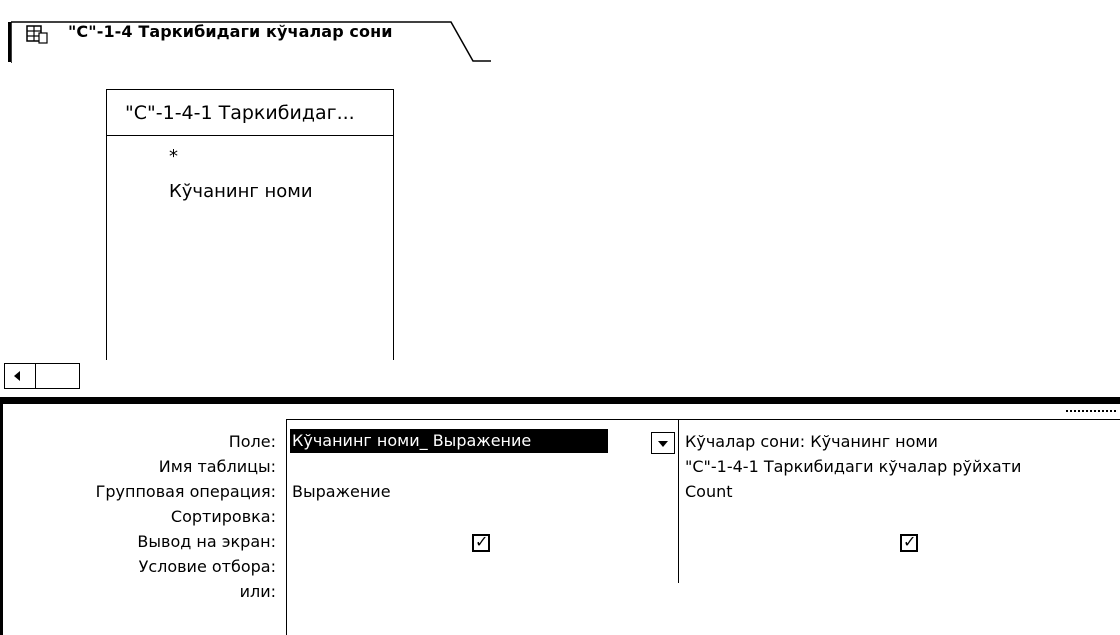  What do you see at coordinates (42, 376) in the screenshot?
I see `horizontal-scrollbar` at bounding box center [42, 376].